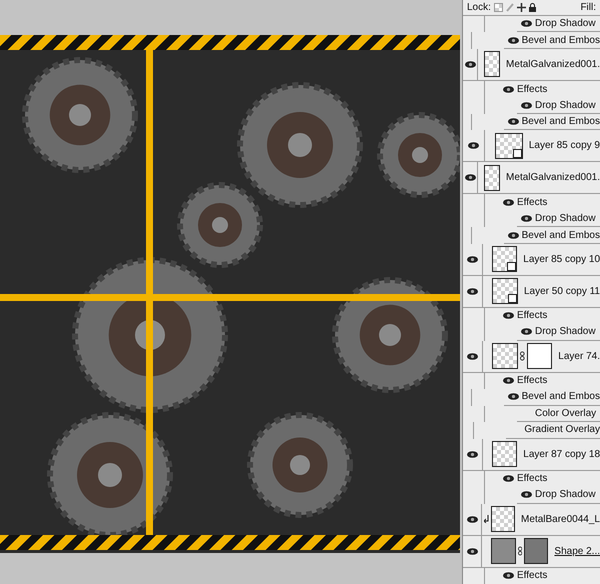 The image size is (600, 584). I want to click on lock-icon, so click(532, 7).